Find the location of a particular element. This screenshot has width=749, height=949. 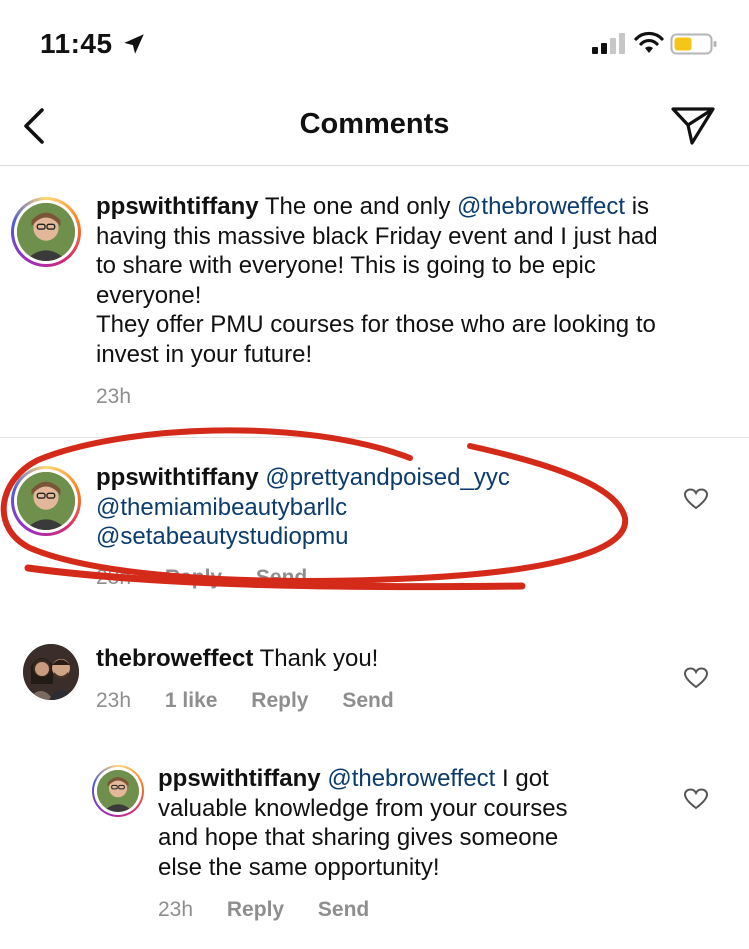

divider is located at coordinates (374, 437).